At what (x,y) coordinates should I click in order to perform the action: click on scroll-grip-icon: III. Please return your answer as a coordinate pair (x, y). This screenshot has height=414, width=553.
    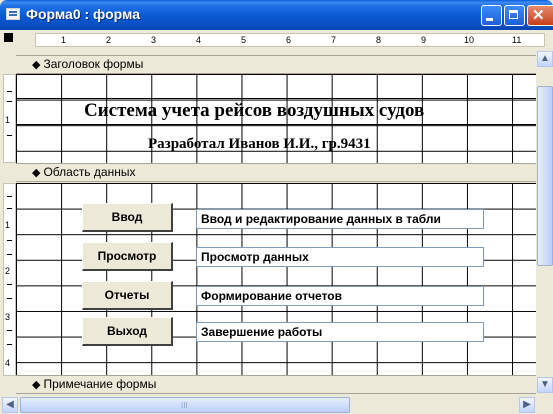
    Looking at the image, I should click on (184, 405).